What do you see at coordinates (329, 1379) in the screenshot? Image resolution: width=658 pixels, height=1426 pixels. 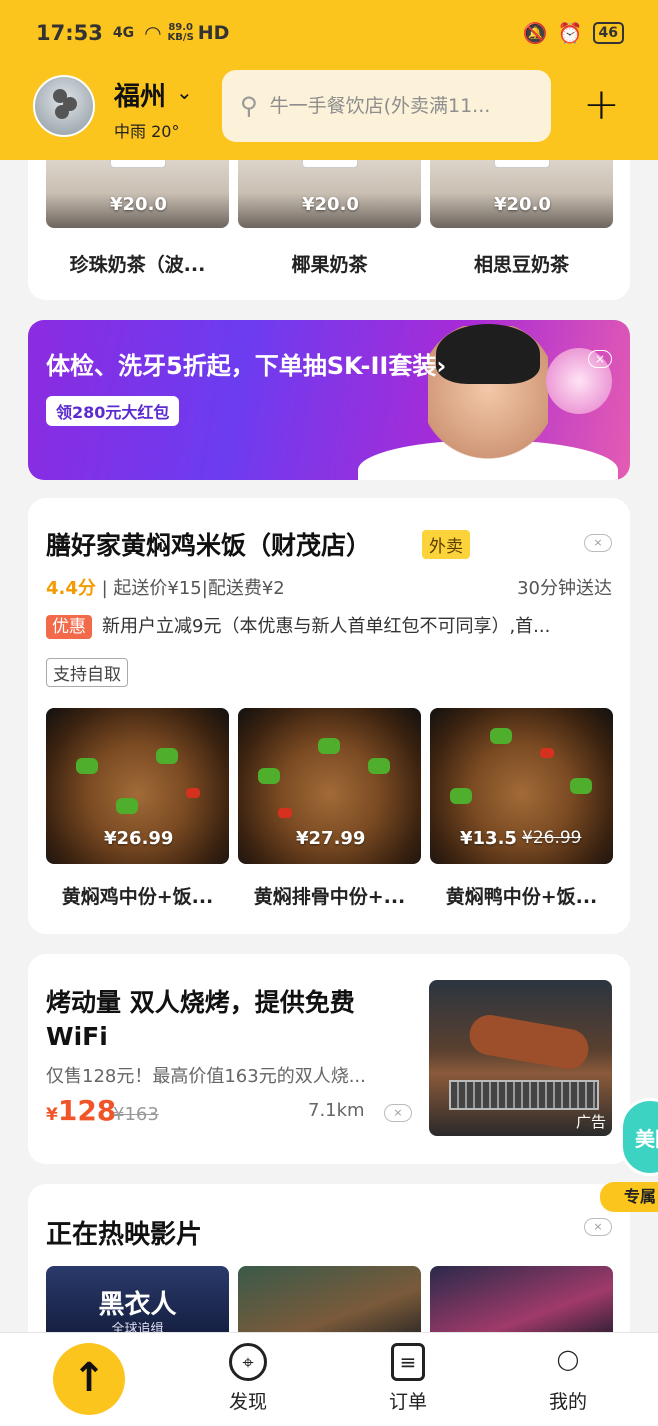 I see `bottom-nav: ↑ ⌖ 发现 ≡ 订单 ◯ 我的` at bounding box center [329, 1379].